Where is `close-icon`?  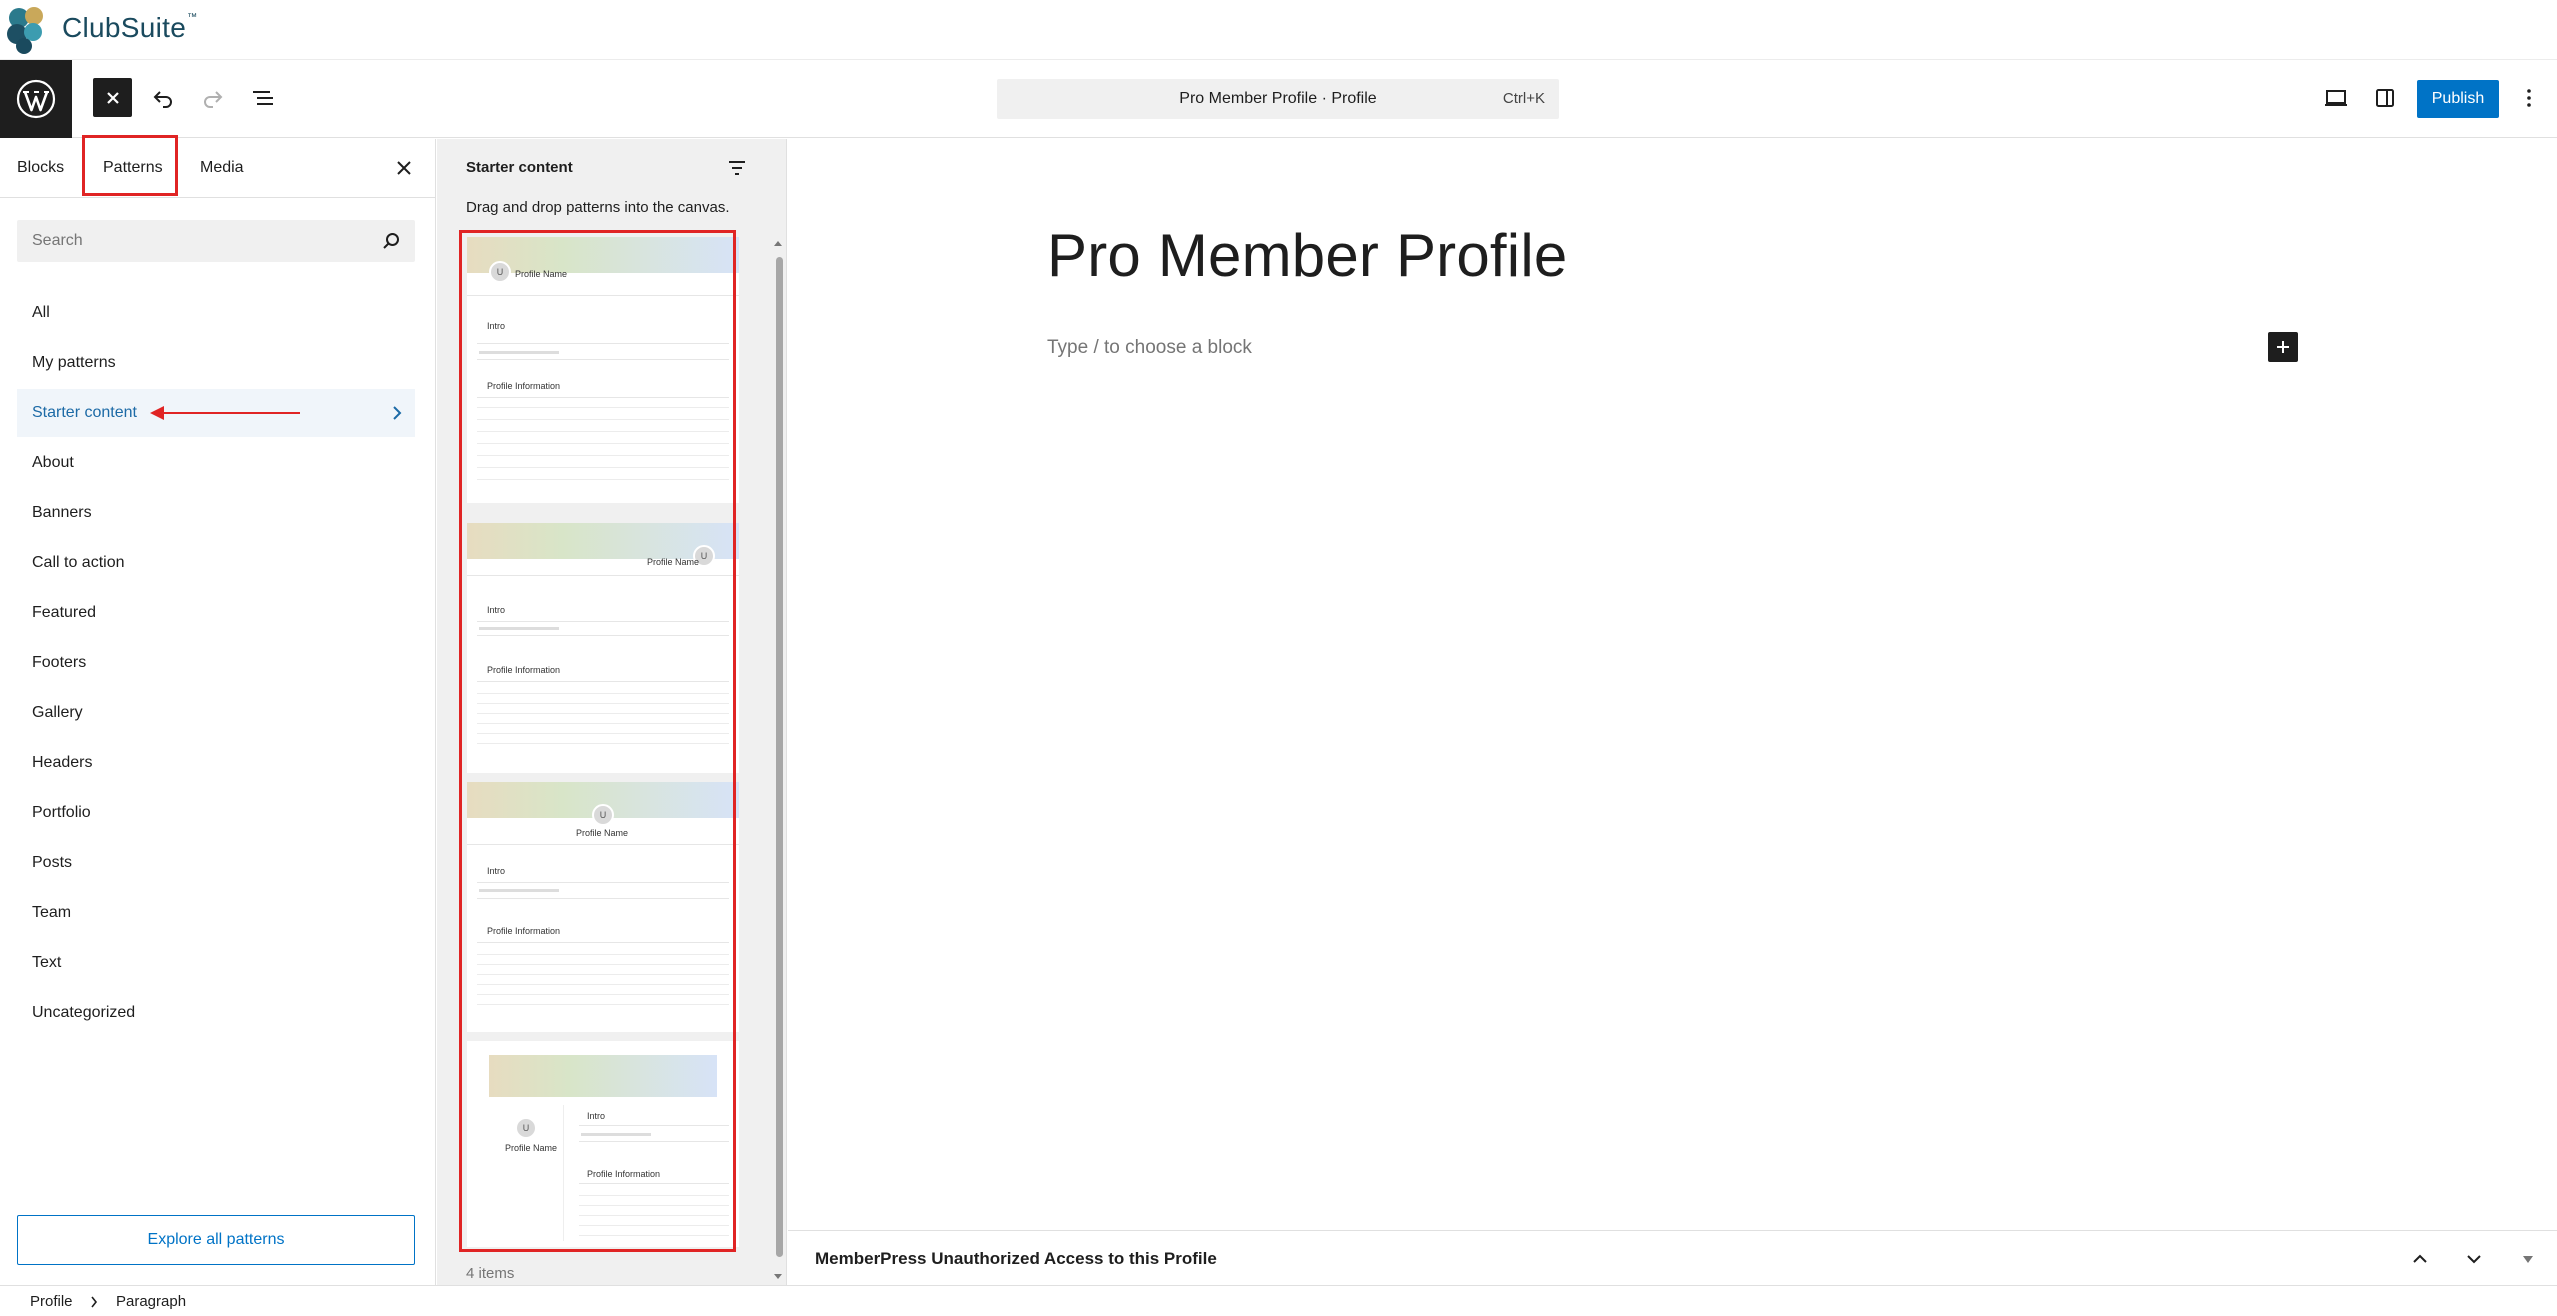 close-icon is located at coordinates (404, 168).